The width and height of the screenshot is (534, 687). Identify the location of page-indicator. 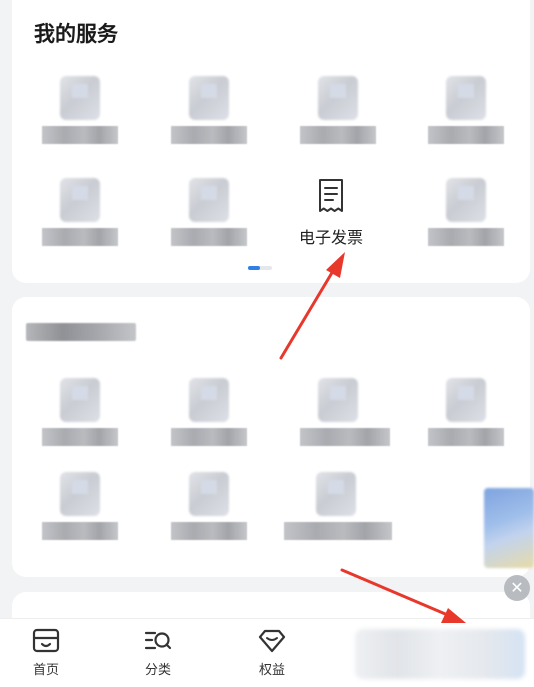
(260, 268).